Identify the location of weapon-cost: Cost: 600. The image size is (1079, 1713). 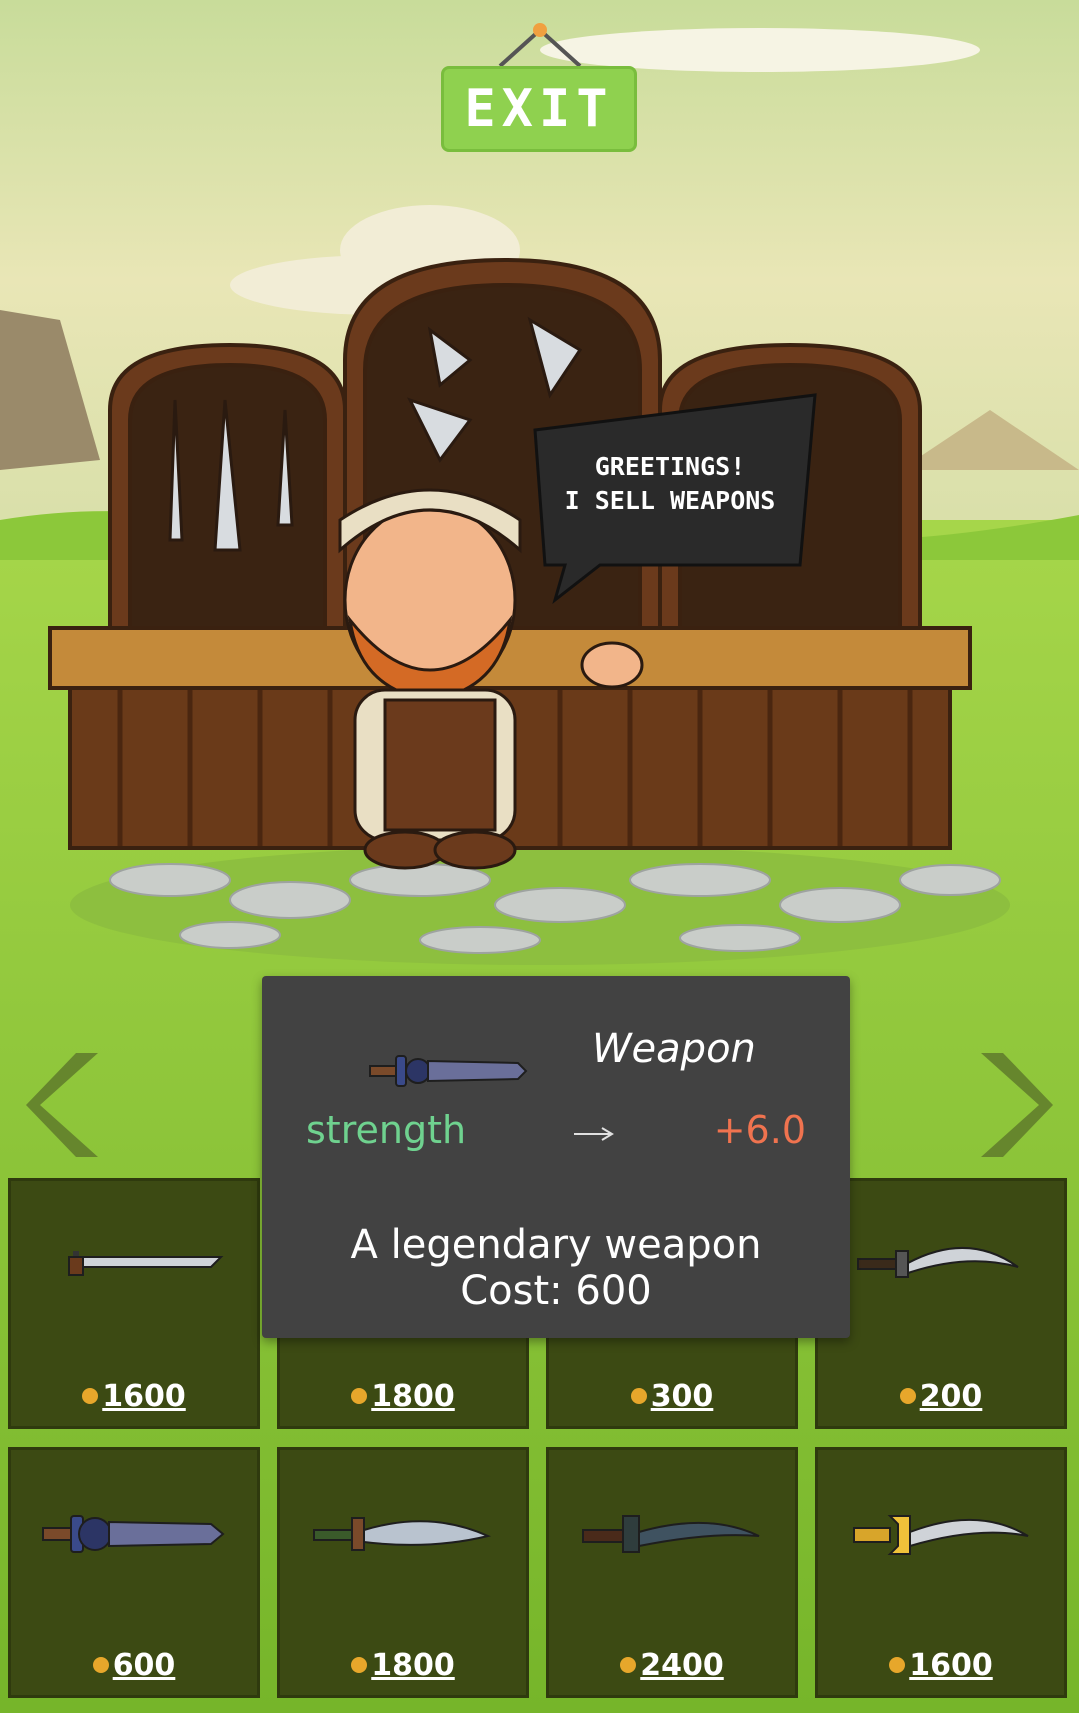
(556, 1291).